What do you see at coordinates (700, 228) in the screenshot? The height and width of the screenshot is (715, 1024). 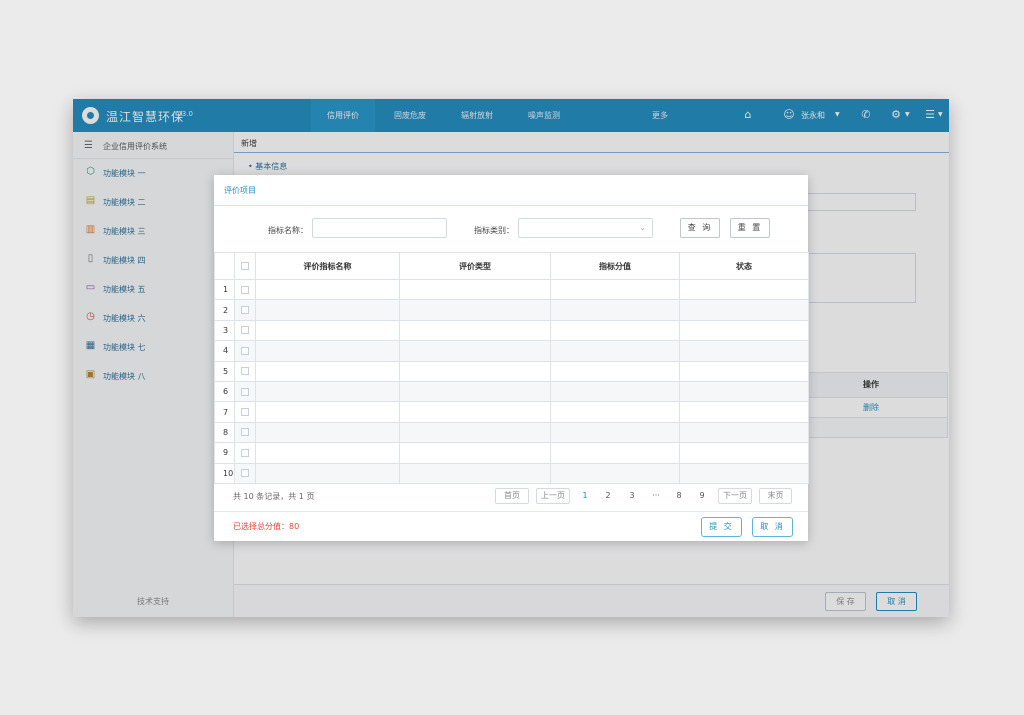 I see `query-button: 查 询` at bounding box center [700, 228].